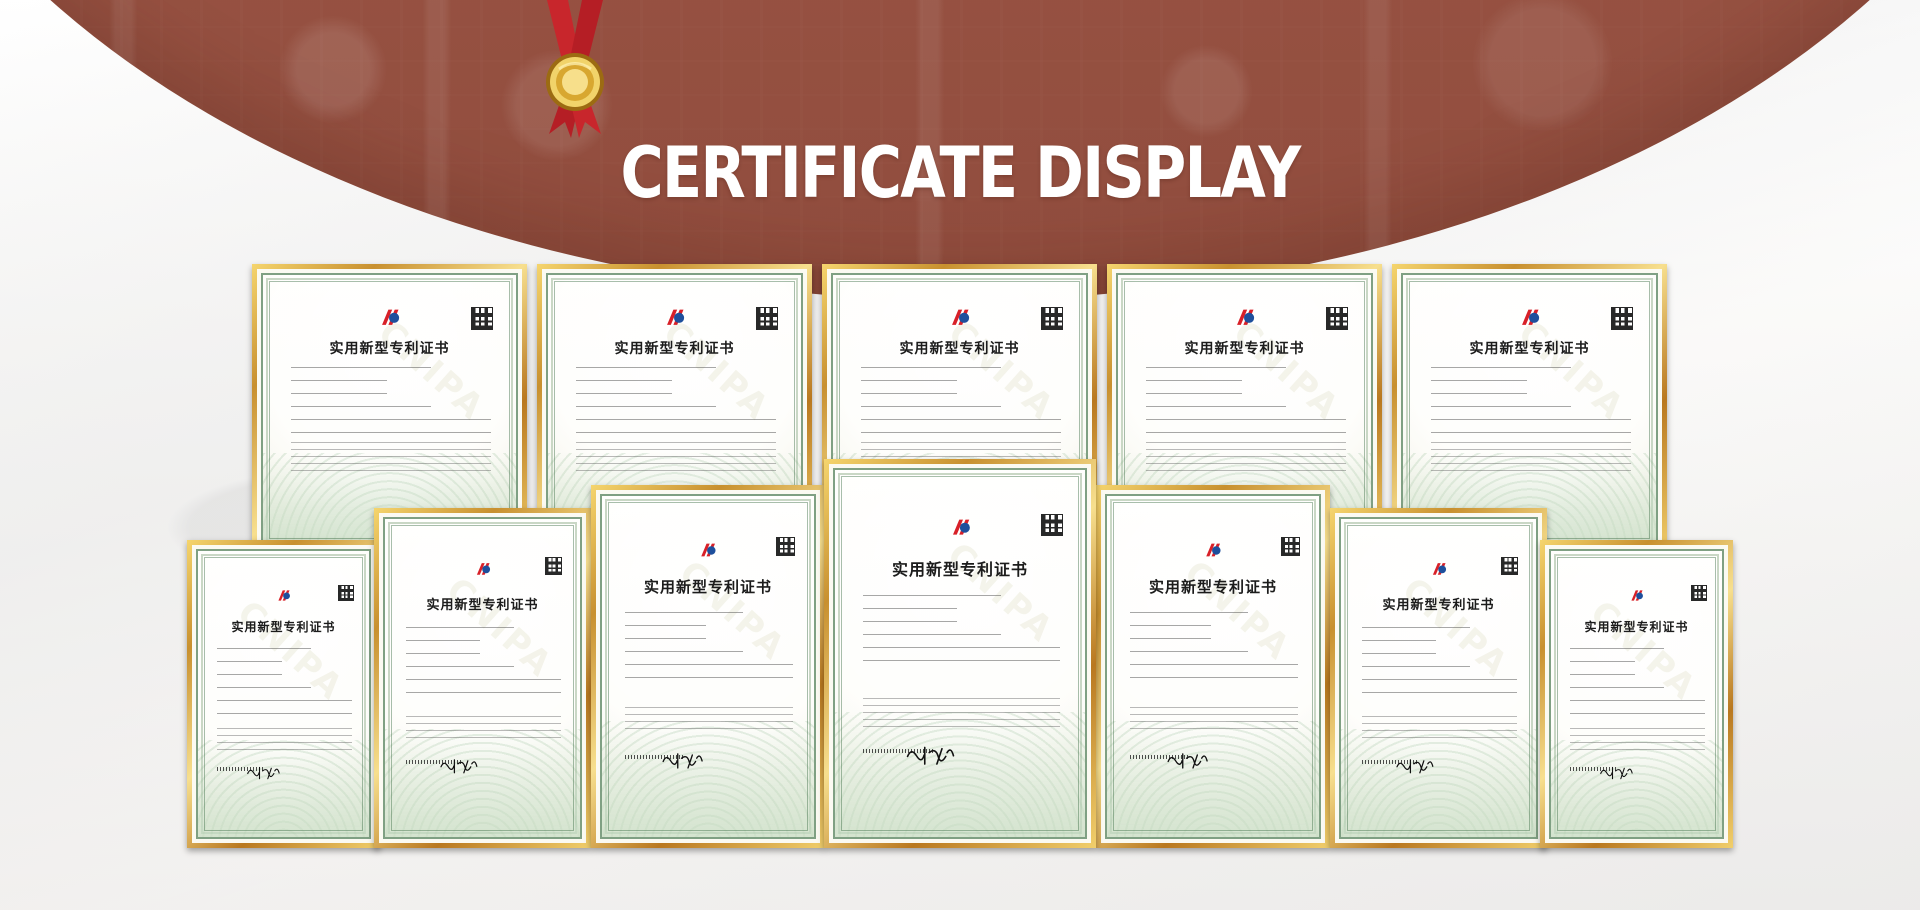 The height and width of the screenshot is (910, 1920). I want to click on medal-icon, so click(575, 70).